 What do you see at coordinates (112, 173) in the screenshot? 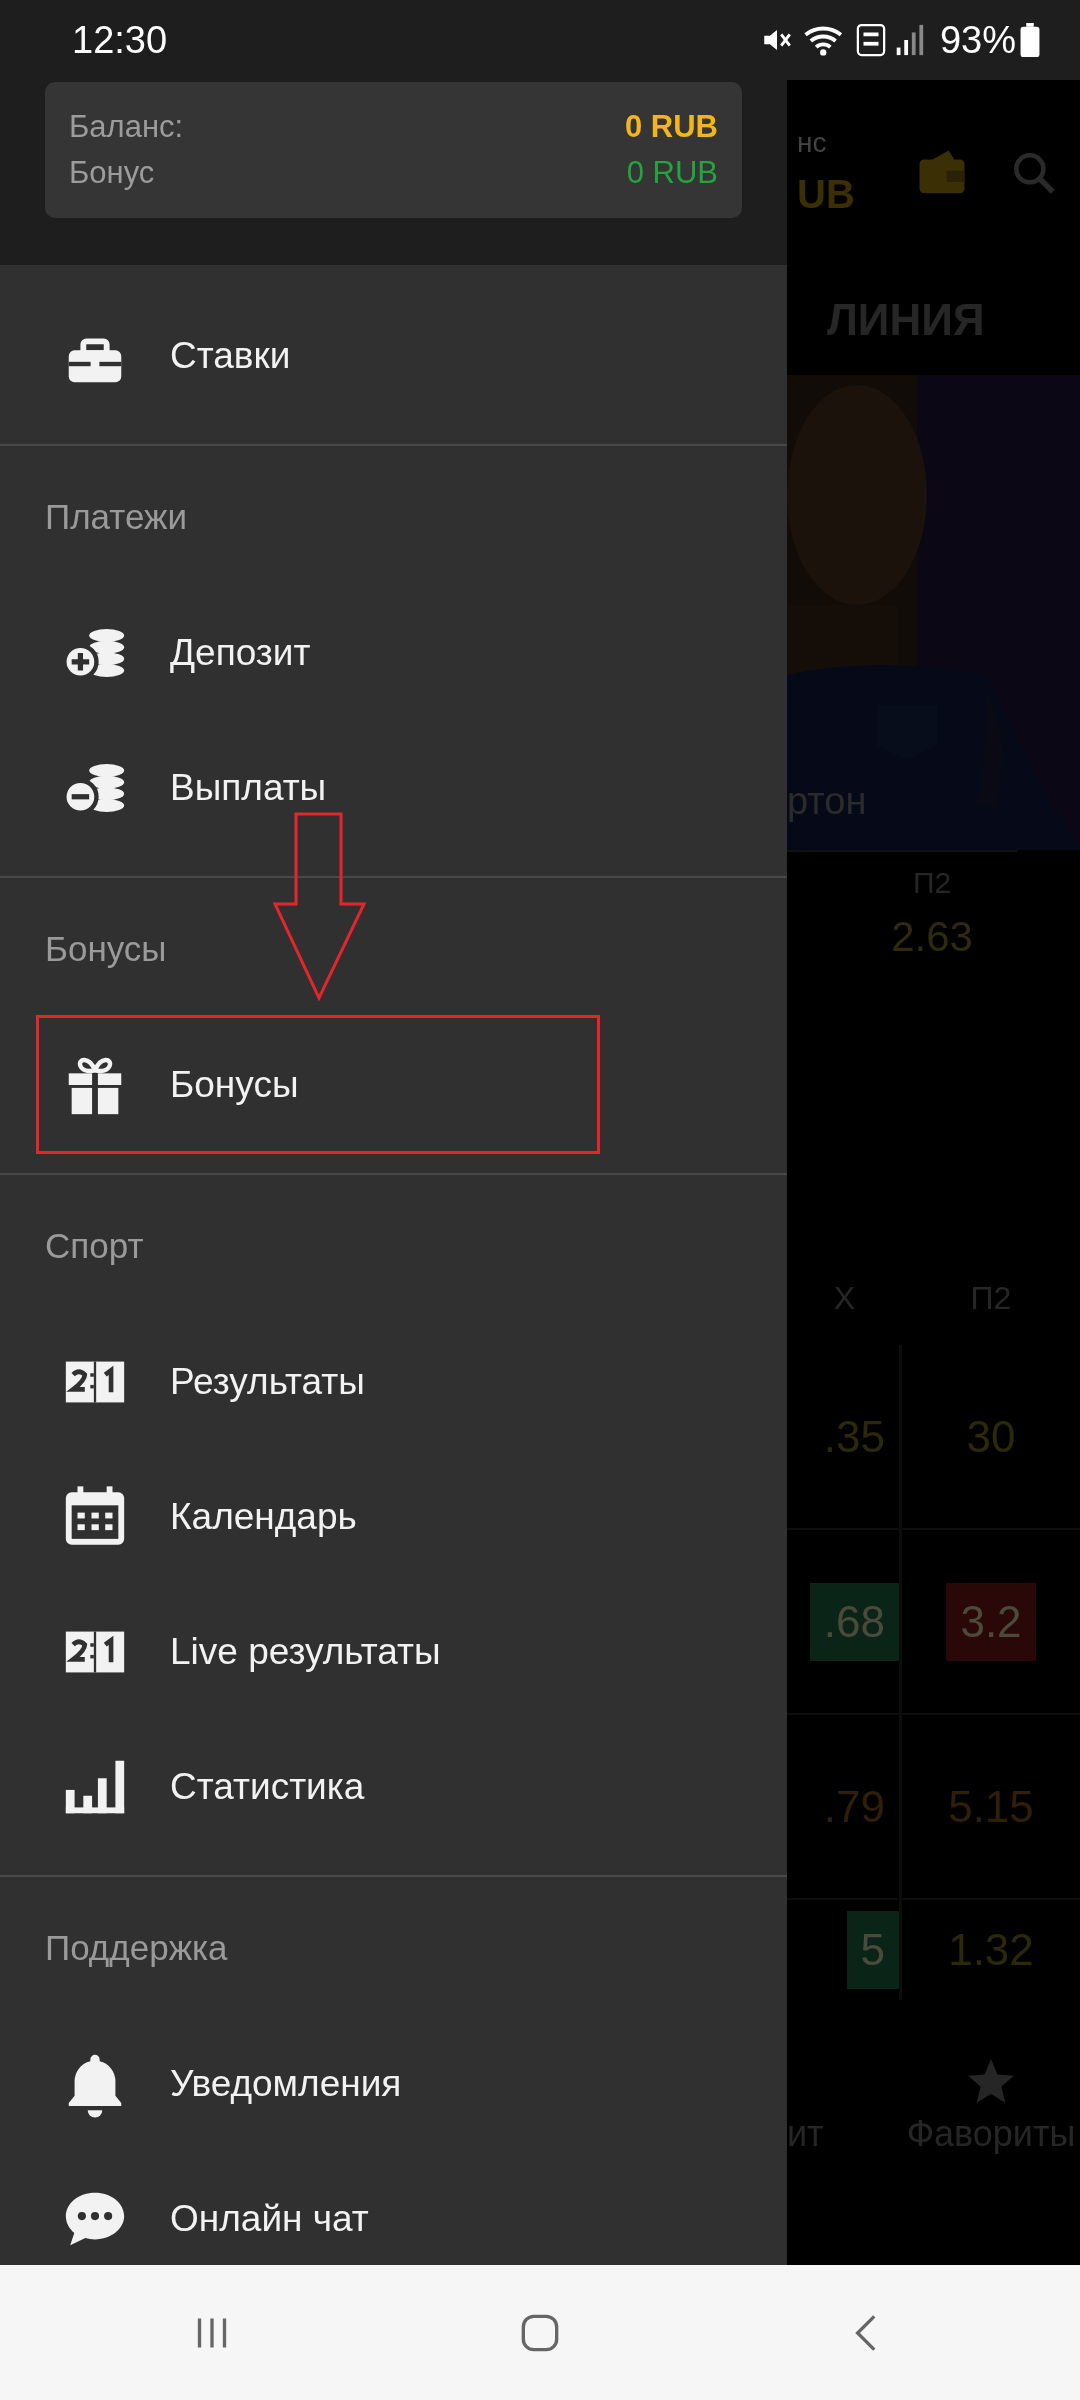
I see `bonus-label: Бонус` at bounding box center [112, 173].